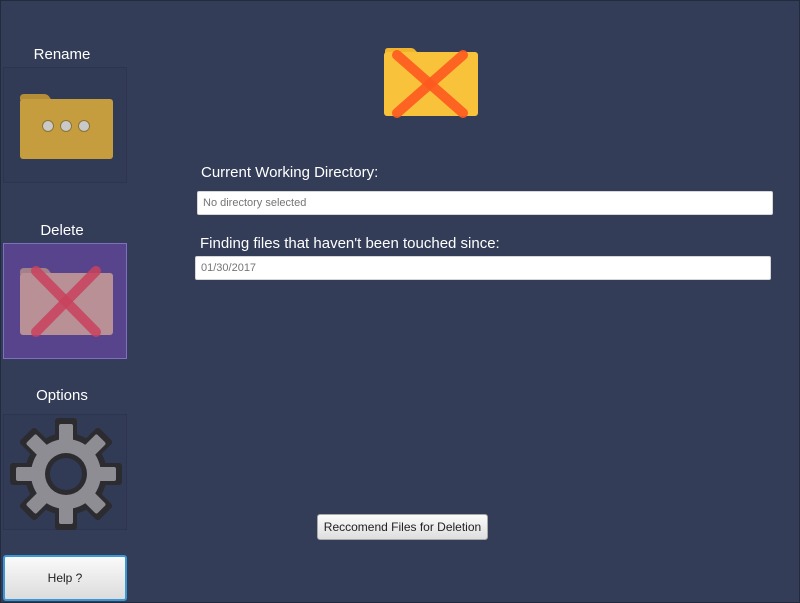  I want to click on delete-tile, so click(65, 301).